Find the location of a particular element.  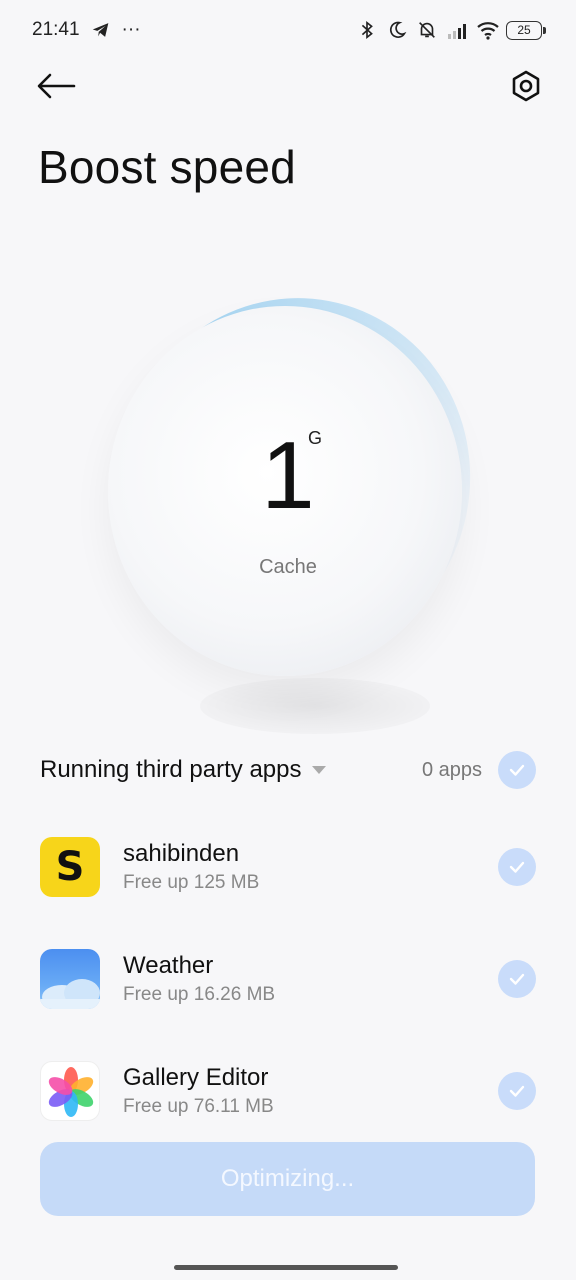

home-indicator is located at coordinates (286, 1267).